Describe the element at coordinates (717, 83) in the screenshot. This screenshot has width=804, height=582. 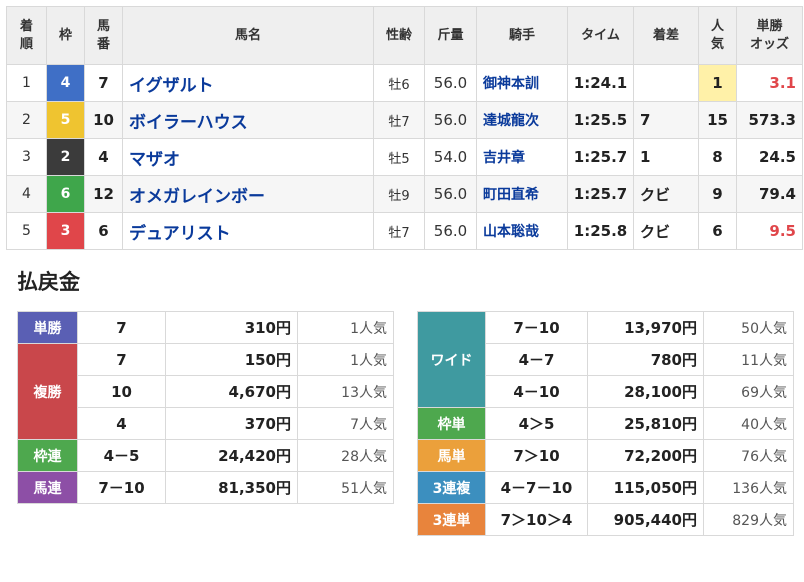
I see `popularity-cell: 1` at that location.